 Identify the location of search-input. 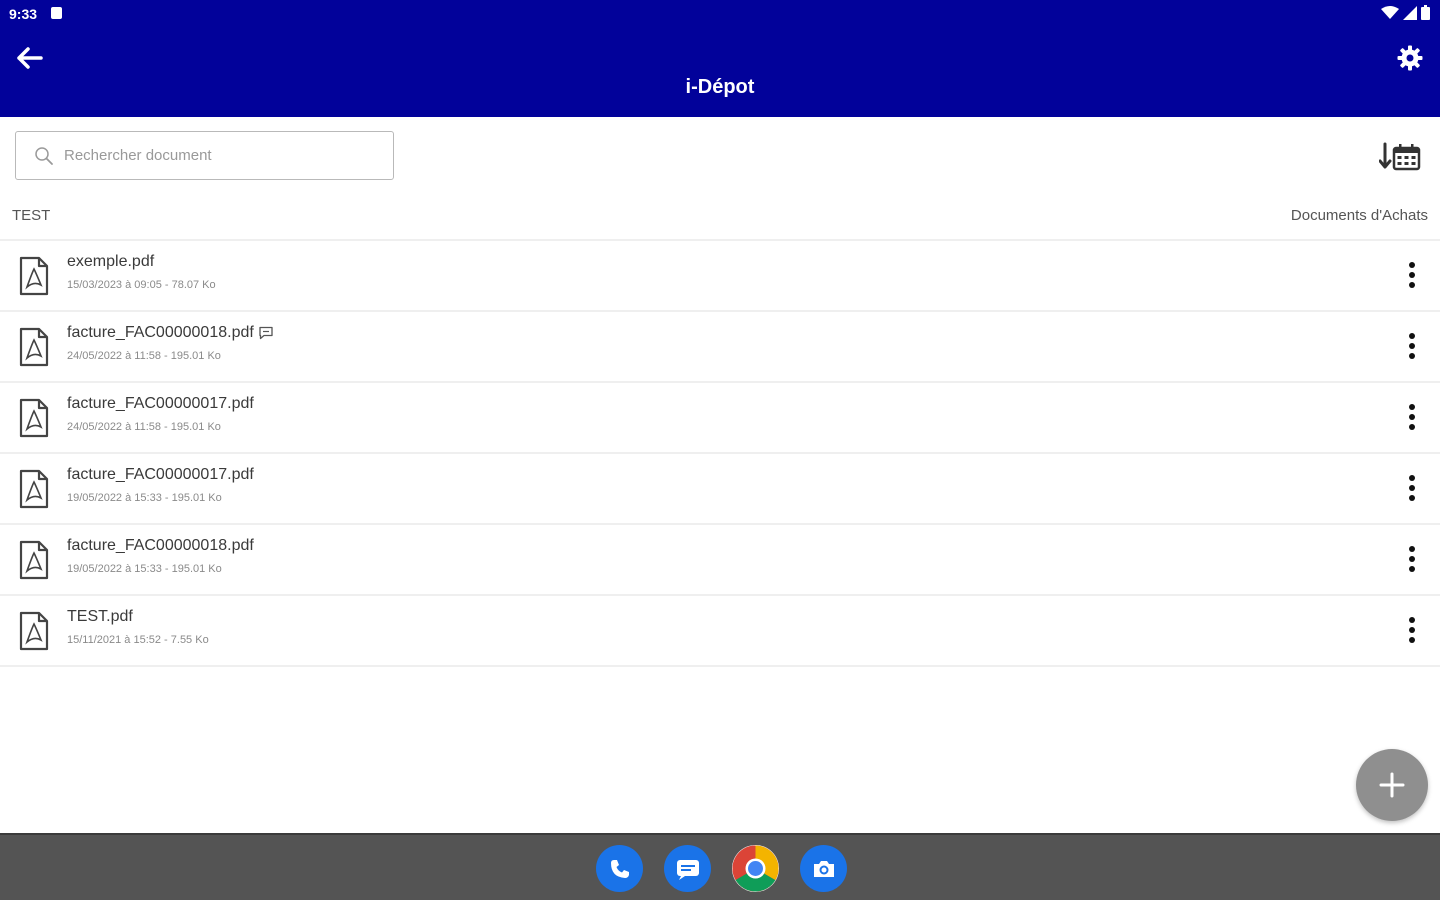
(214, 155).